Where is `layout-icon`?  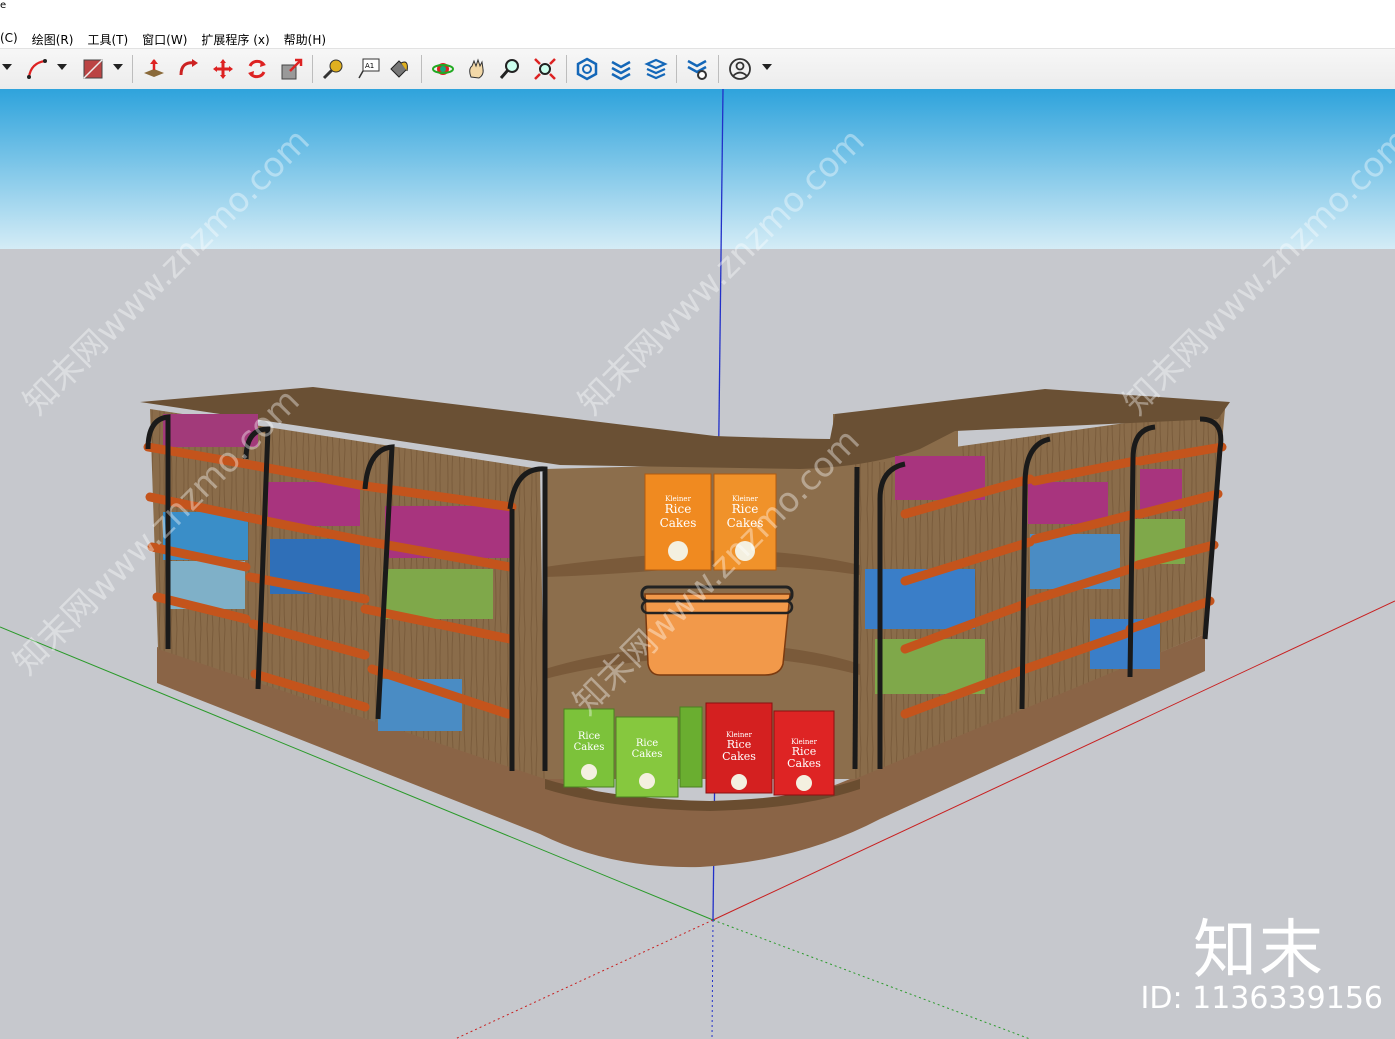
layout-icon is located at coordinates (656, 69).